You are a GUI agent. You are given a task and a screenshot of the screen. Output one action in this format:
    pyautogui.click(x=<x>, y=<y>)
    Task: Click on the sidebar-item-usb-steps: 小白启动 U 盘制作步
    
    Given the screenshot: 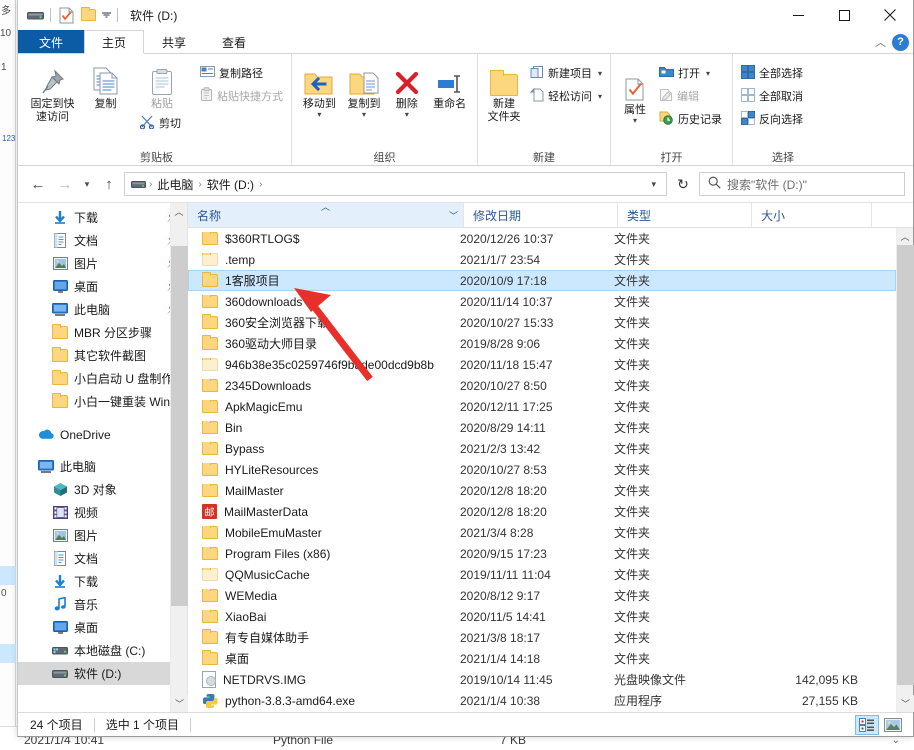 What is the action you would take?
    pyautogui.click(x=102, y=378)
    